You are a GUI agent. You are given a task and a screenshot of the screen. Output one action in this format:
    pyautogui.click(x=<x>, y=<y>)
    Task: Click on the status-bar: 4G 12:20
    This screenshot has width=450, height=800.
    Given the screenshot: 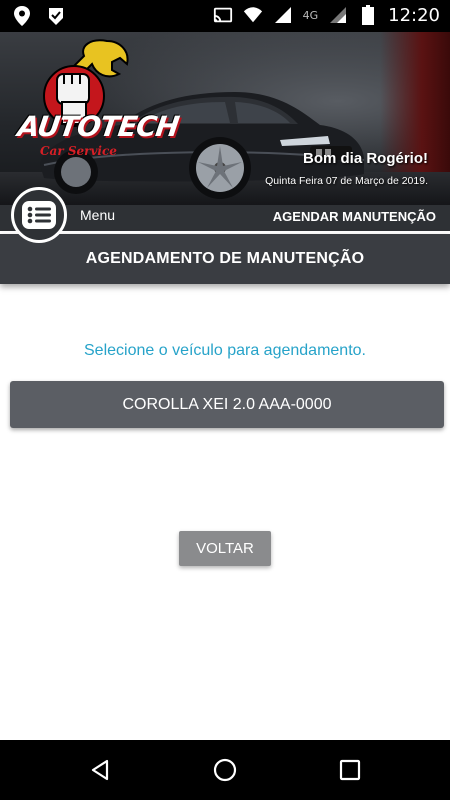 What is the action you would take?
    pyautogui.click(x=225, y=16)
    